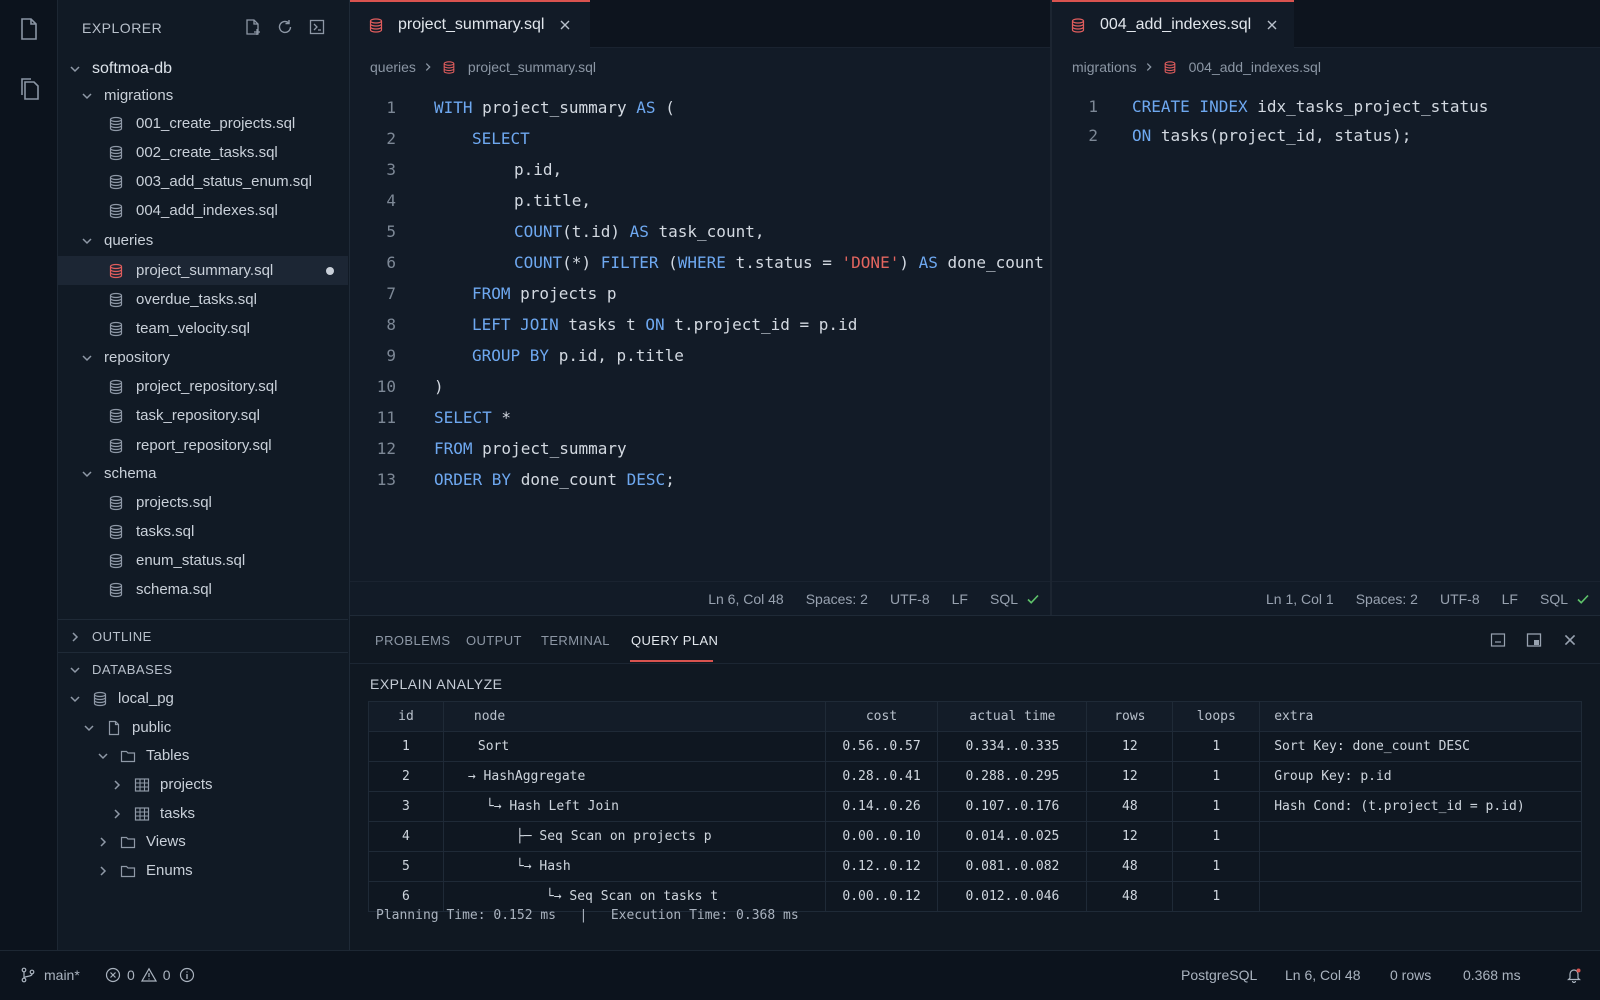  What do you see at coordinates (203, 502) in the screenshot?
I see `tree-file: projects.sql` at bounding box center [203, 502].